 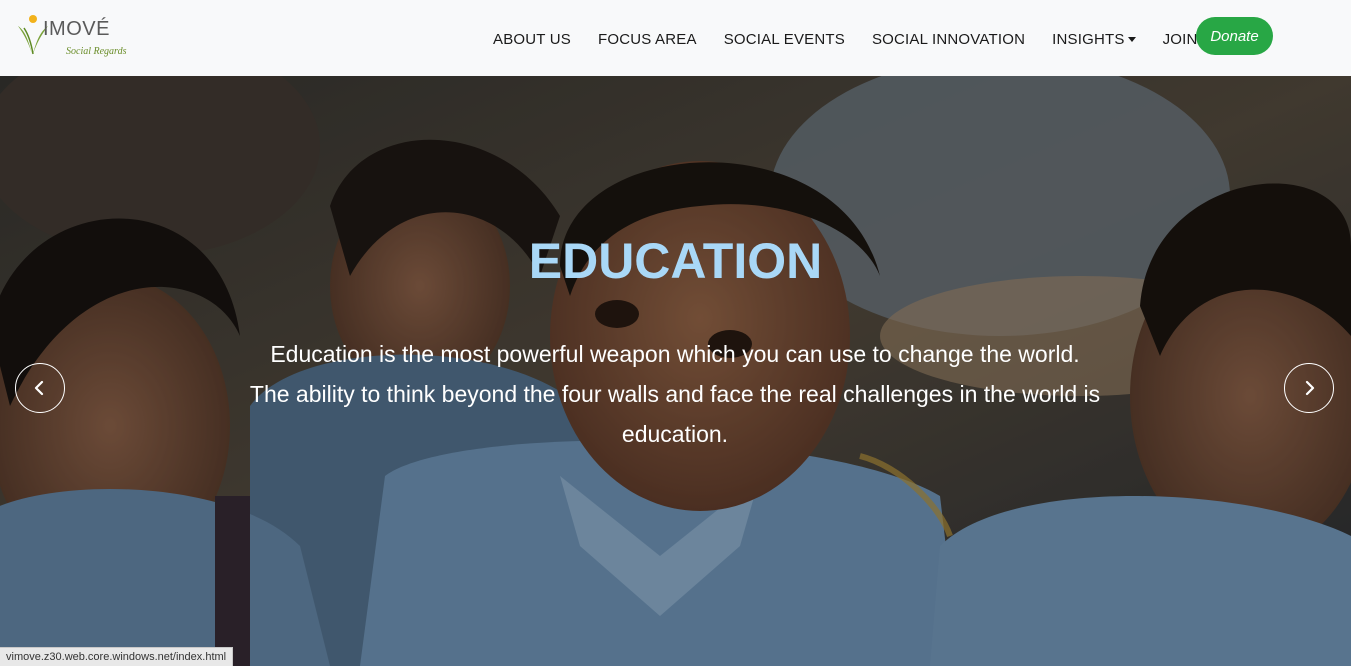 What do you see at coordinates (784, 39) in the screenshot?
I see `nav-social-events-label: SOCIAL EVENTS` at bounding box center [784, 39].